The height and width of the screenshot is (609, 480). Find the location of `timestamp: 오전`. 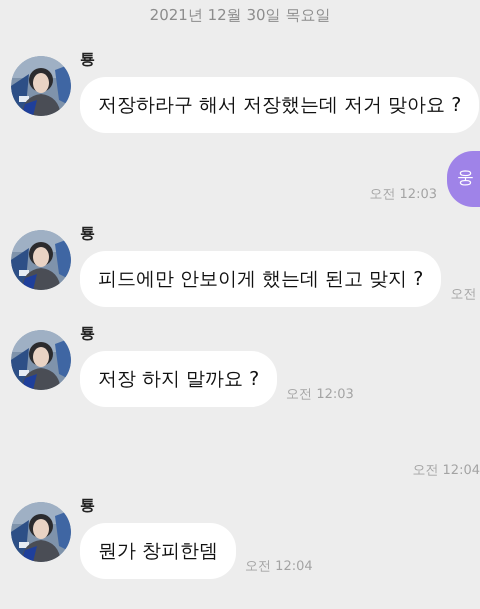

timestamp: 오전 is located at coordinates (463, 294).